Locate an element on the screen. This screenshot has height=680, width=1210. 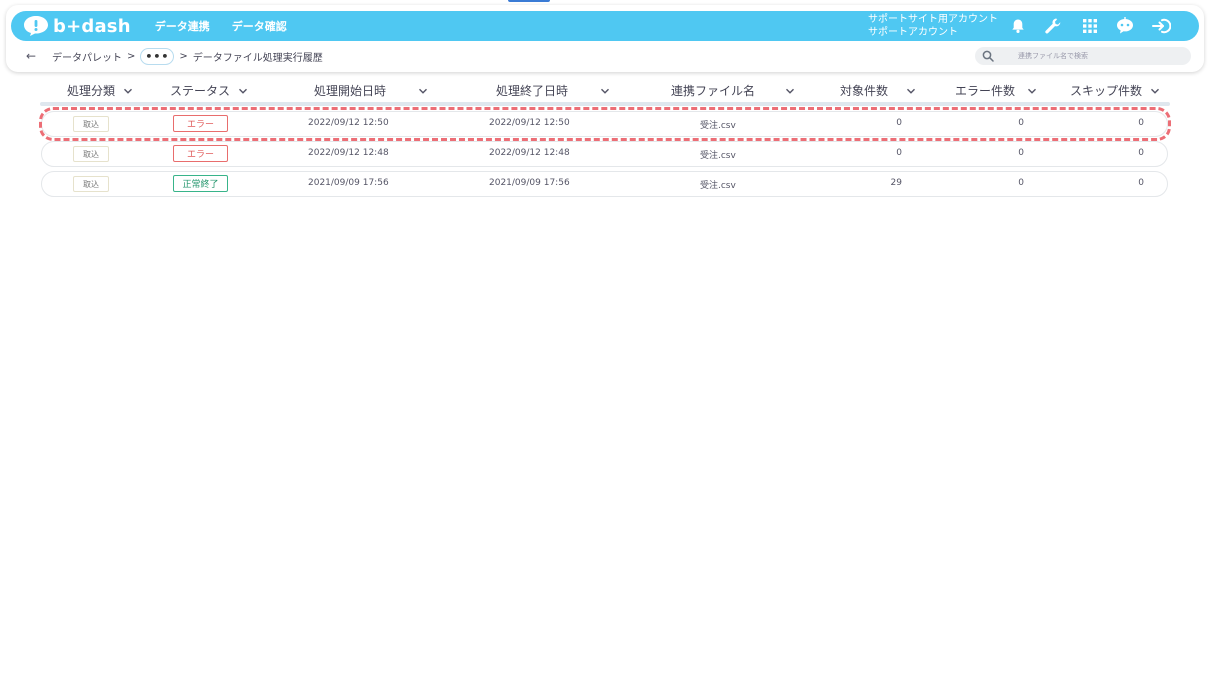
search-box is located at coordinates (1083, 56).